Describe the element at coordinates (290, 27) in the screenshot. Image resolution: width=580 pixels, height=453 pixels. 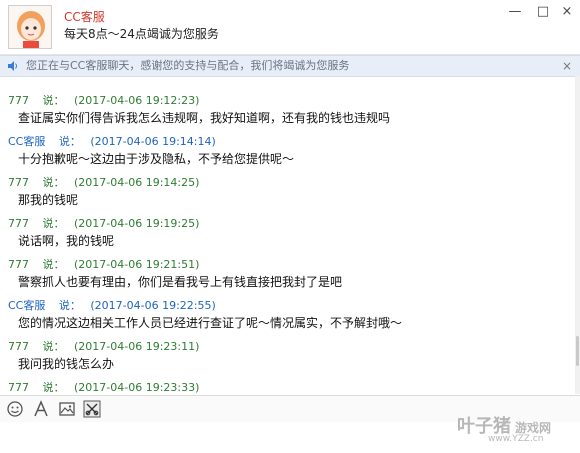
I see `chat-header: CC客服 每天8点～24点竭诚为您服务 — □ ×` at that location.